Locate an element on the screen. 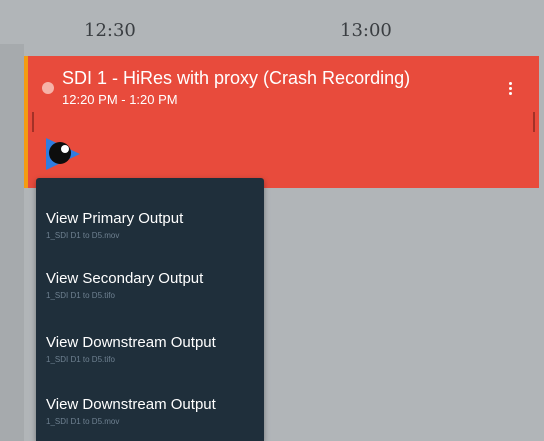  time-label-1300: 13:00 is located at coordinates (366, 30).